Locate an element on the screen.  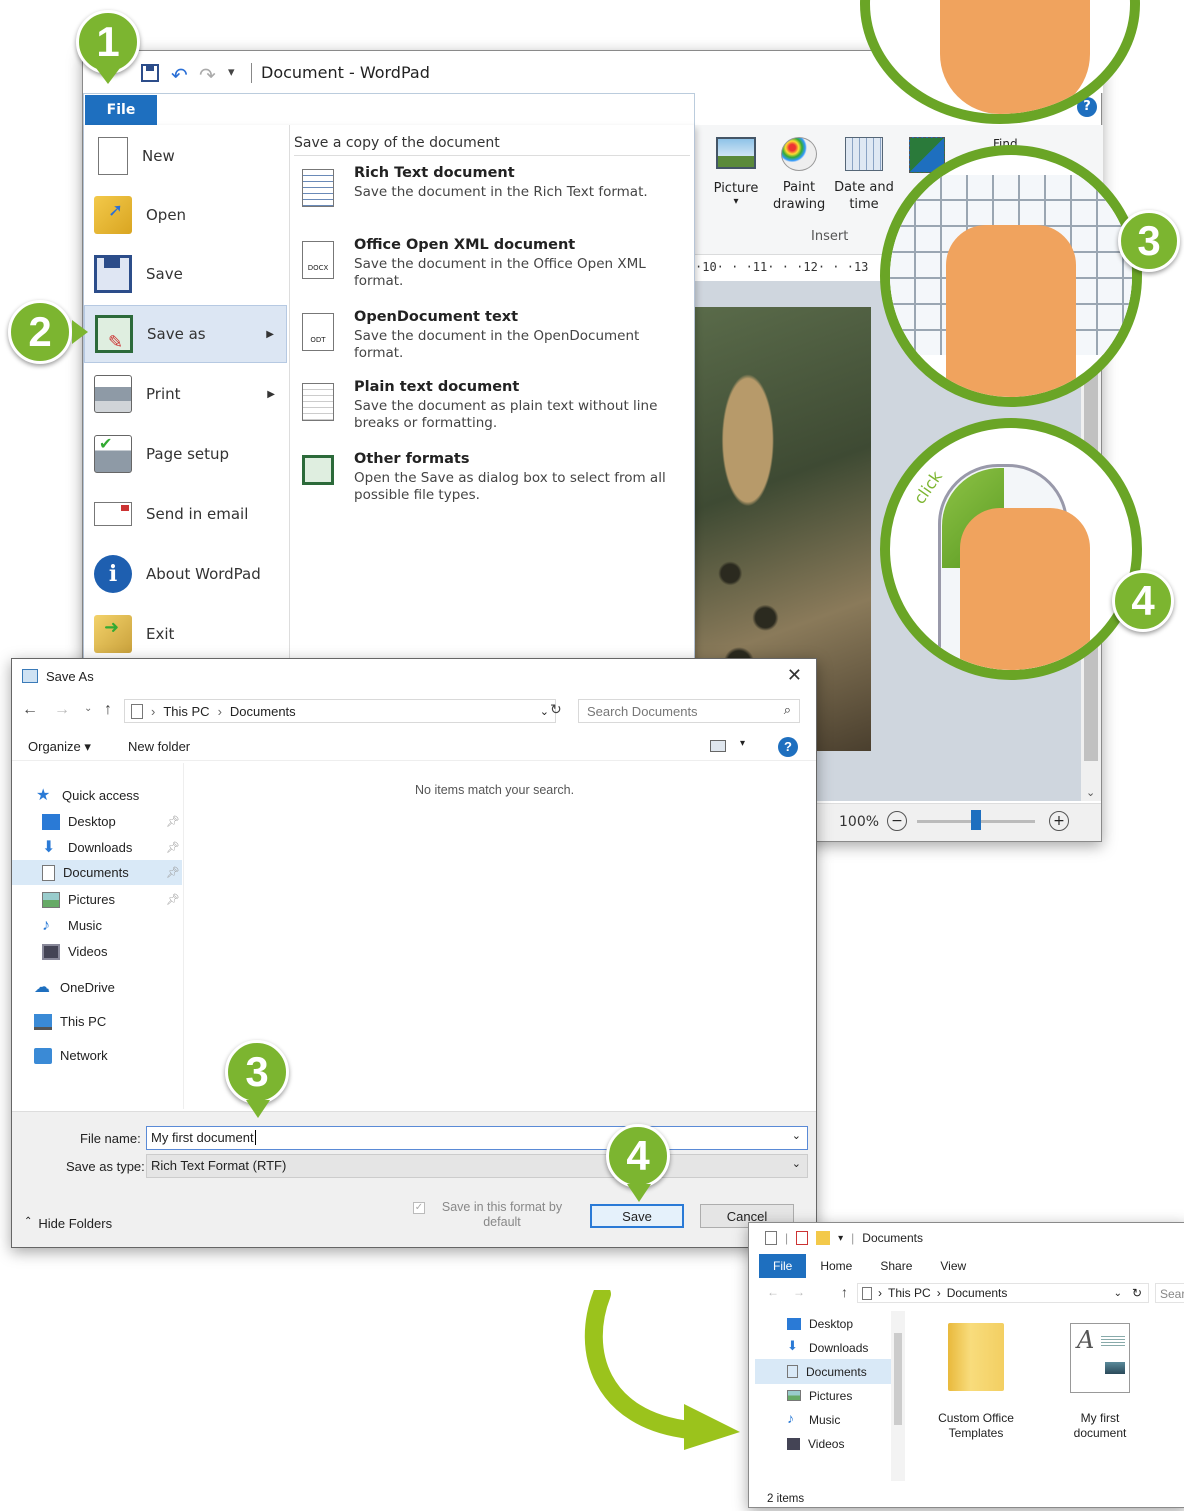
nav-onedrive: ☁ OneDrive is located at coordinates (74, 987).